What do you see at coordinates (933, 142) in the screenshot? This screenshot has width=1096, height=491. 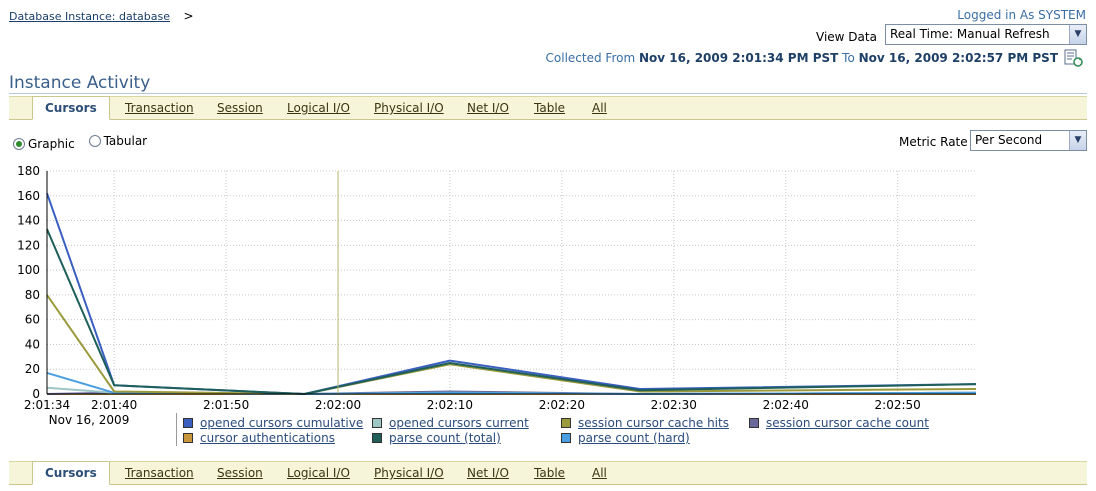 I see `metric-rate-label: Metric Rate` at bounding box center [933, 142].